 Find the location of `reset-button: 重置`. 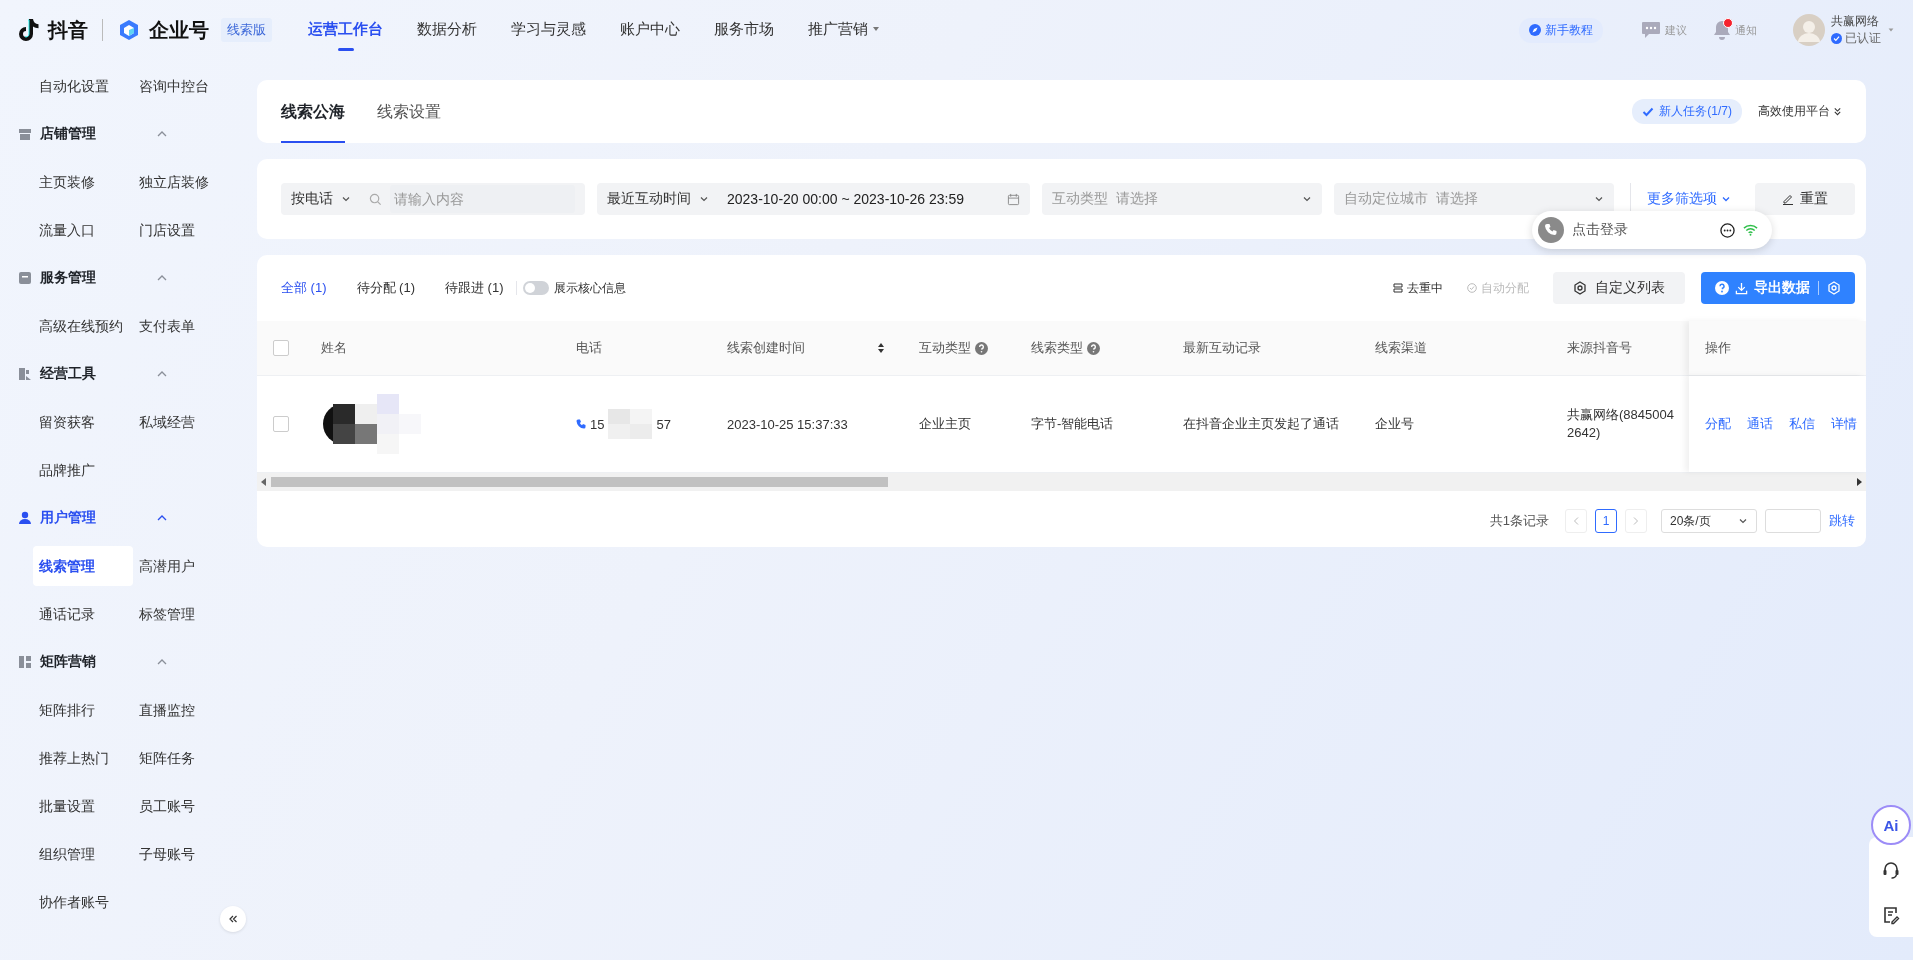

reset-button: 重置 is located at coordinates (1805, 199).